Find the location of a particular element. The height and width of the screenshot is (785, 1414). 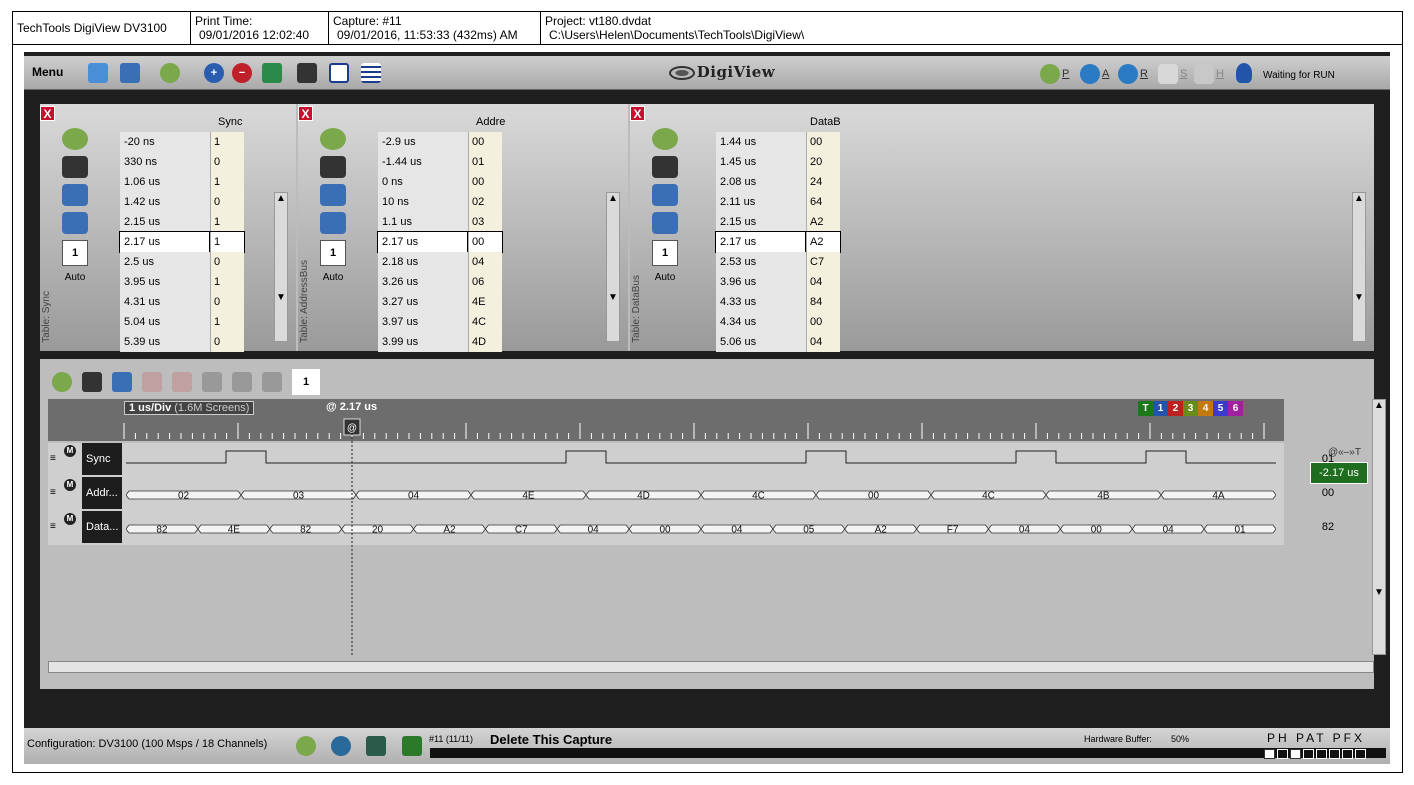

table-row: 3.99 us 4D is located at coordinates (440, 342).